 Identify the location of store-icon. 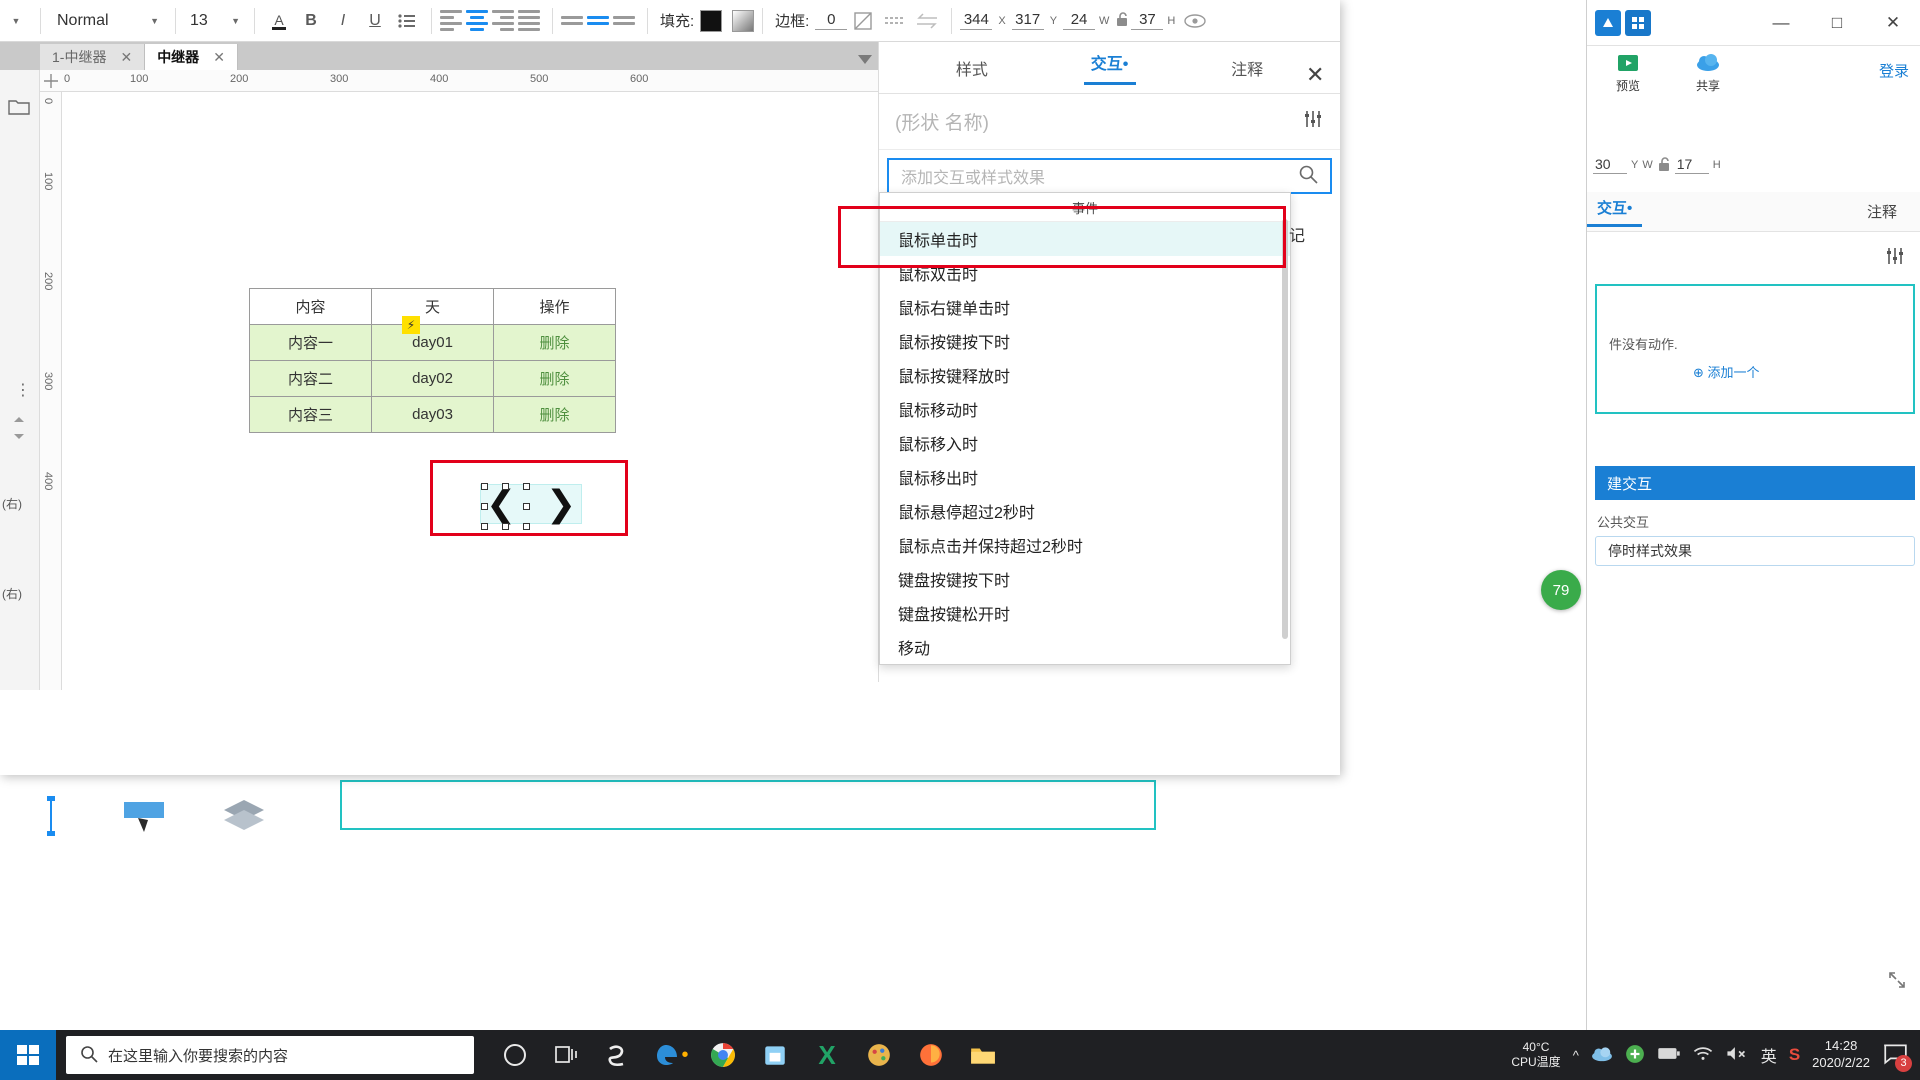
(775, 1055).